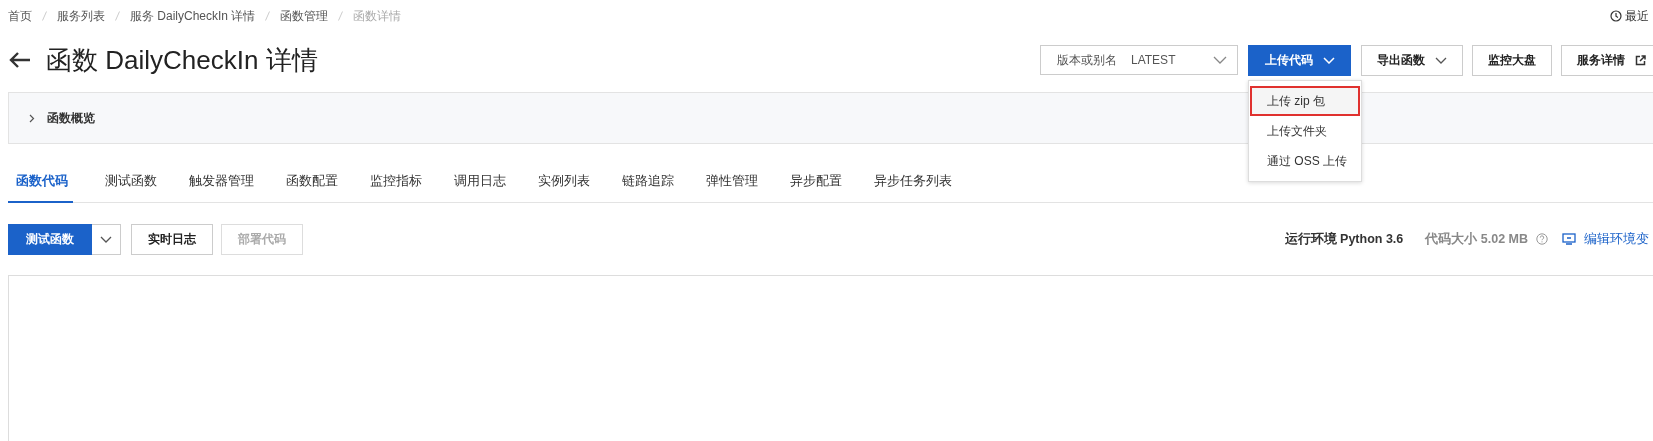 The image size is (1653, 441). What do you see at coordinates (1305, 130) in the screenshot?
I see `menu-item: 上传文件夹` at bounding box center [1305, 130].